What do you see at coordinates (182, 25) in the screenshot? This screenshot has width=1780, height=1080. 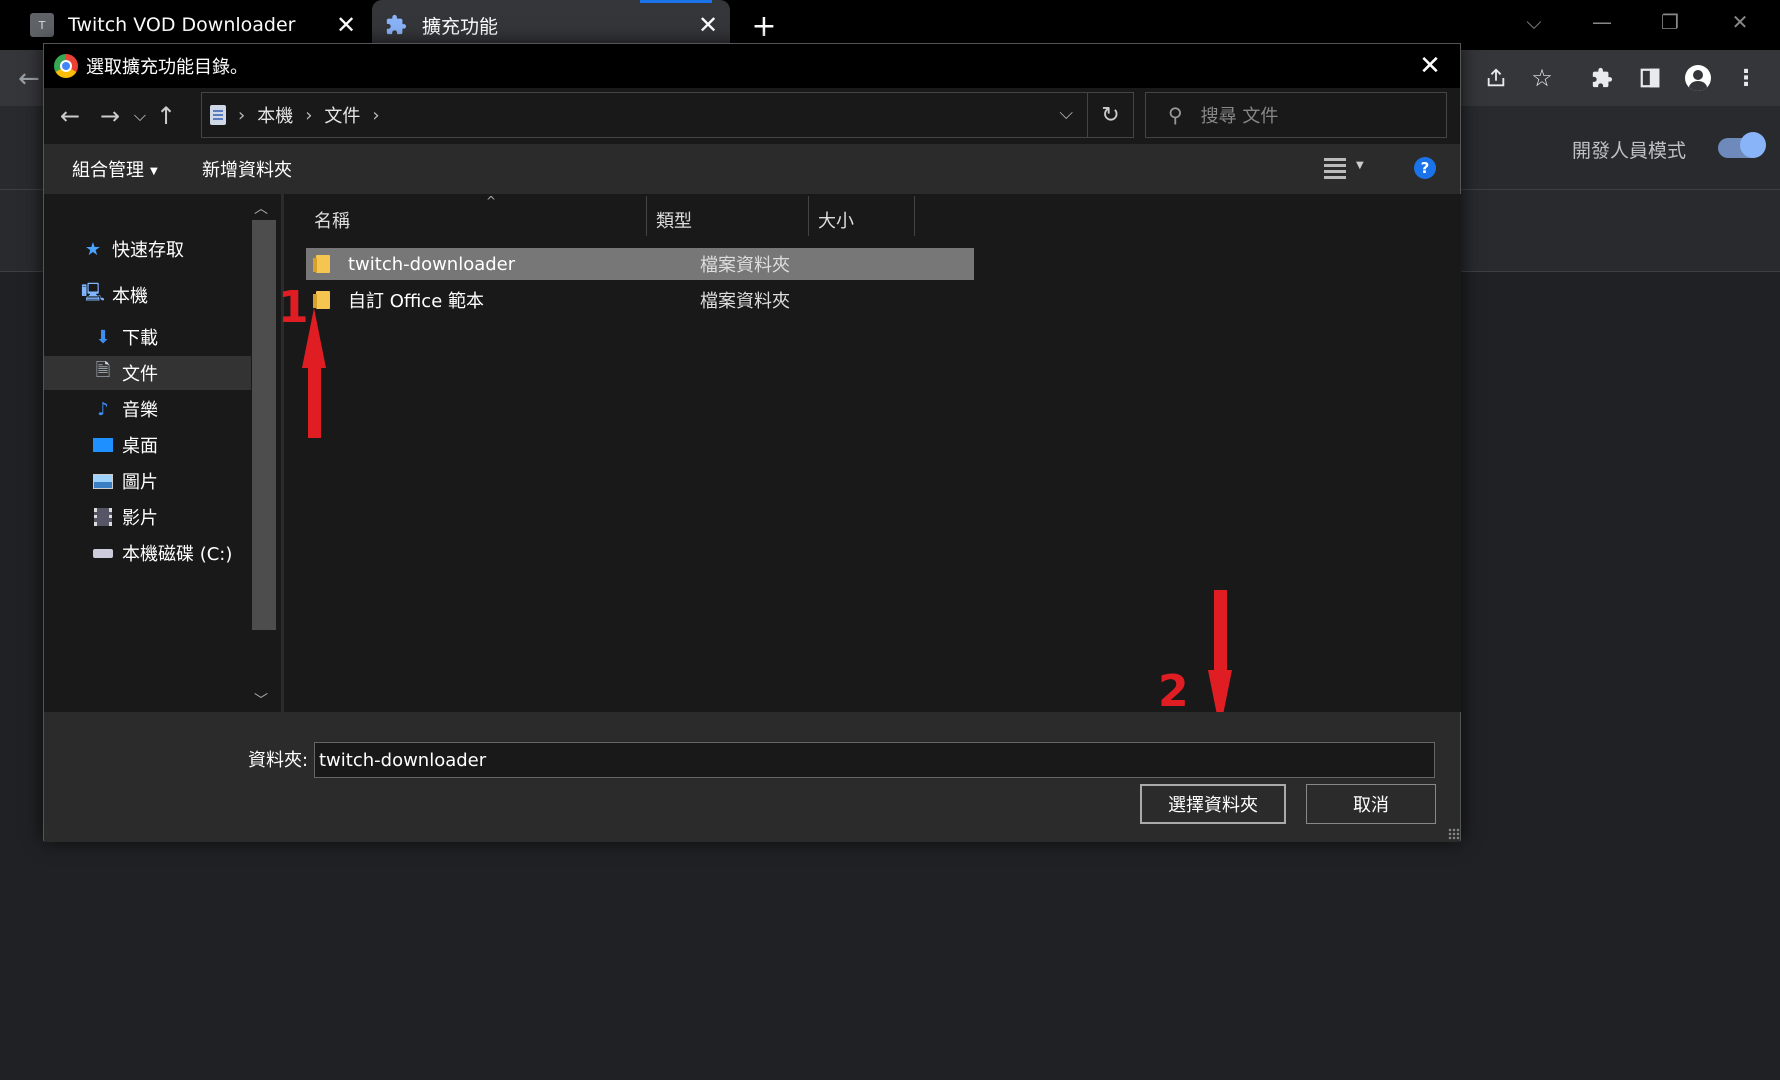 I see `tab-title: Twitch VOD Downloader` at bounding box center [182, 25].